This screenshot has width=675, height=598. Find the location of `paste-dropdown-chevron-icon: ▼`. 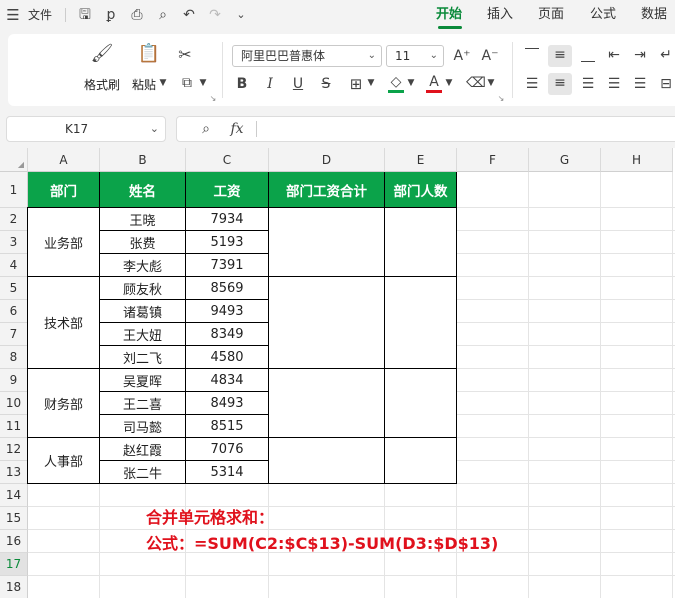

paste-dropdown-chevron-icon: ▼ is located at coordinates (163, 83).